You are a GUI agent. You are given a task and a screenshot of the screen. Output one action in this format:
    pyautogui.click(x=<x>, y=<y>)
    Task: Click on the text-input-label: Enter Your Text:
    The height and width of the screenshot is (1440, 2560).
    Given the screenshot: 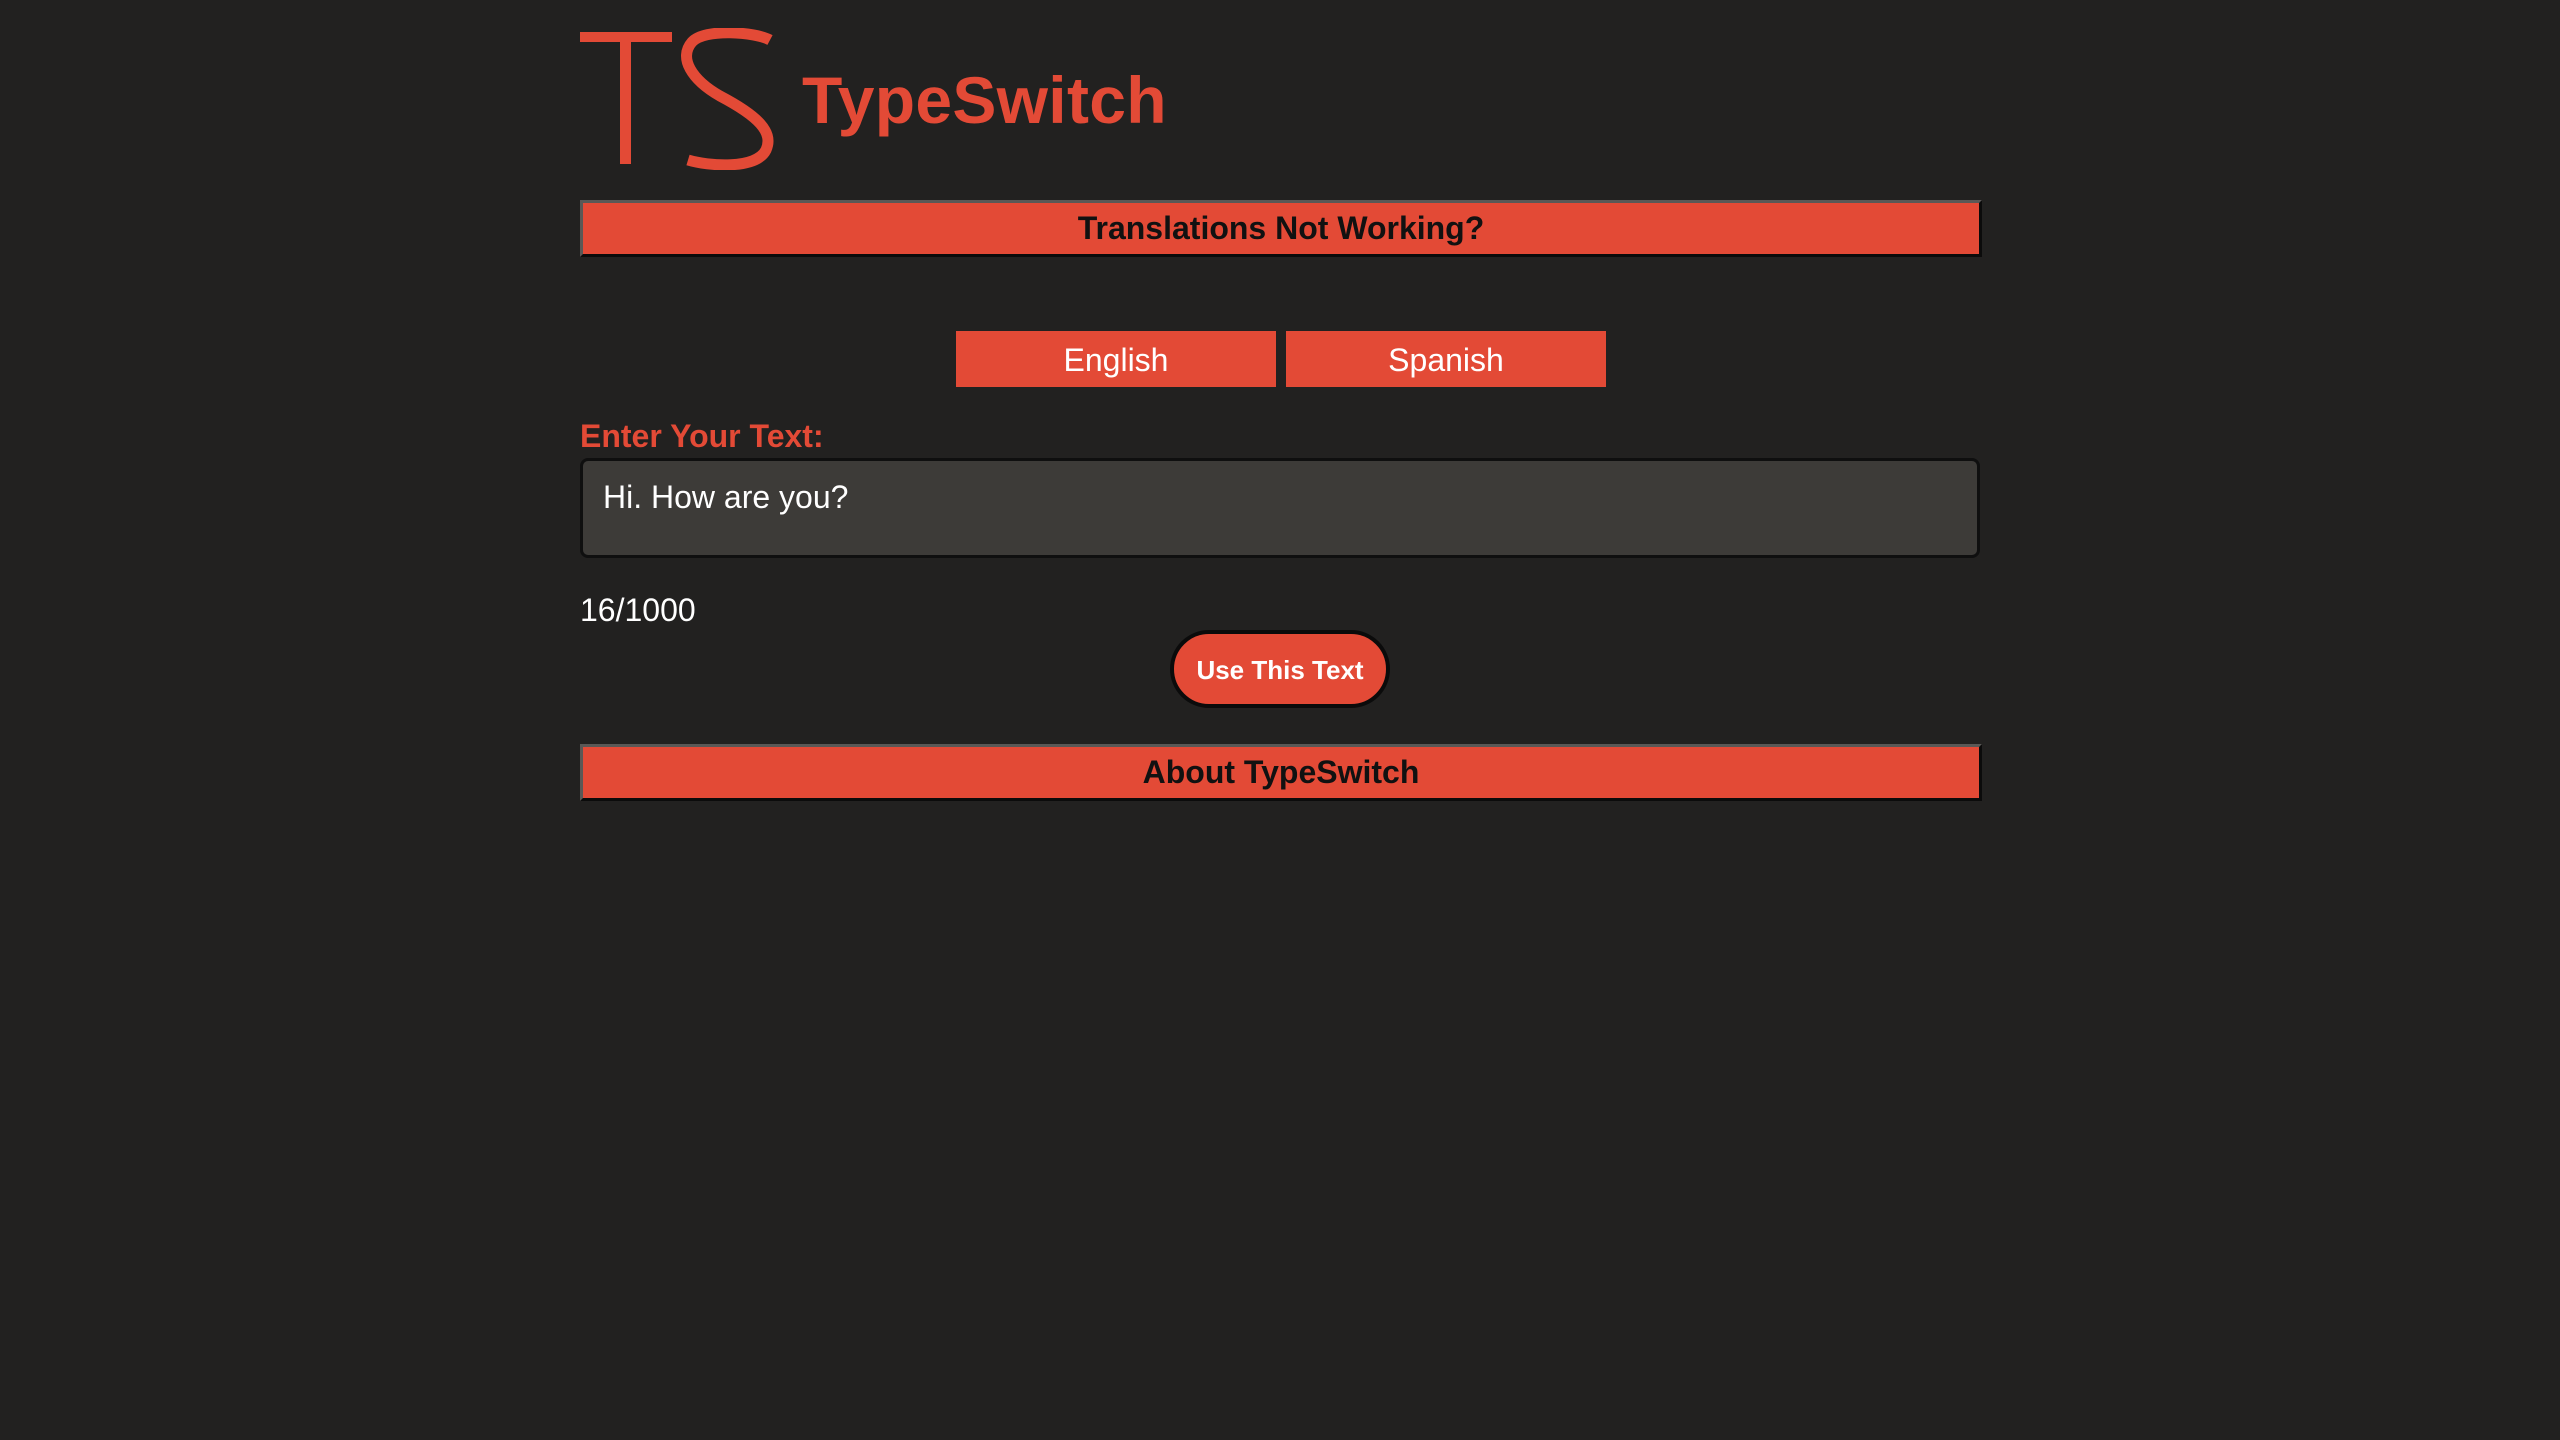 What is the action you would take?
    pyautogui.click(x=702, y=436)
    